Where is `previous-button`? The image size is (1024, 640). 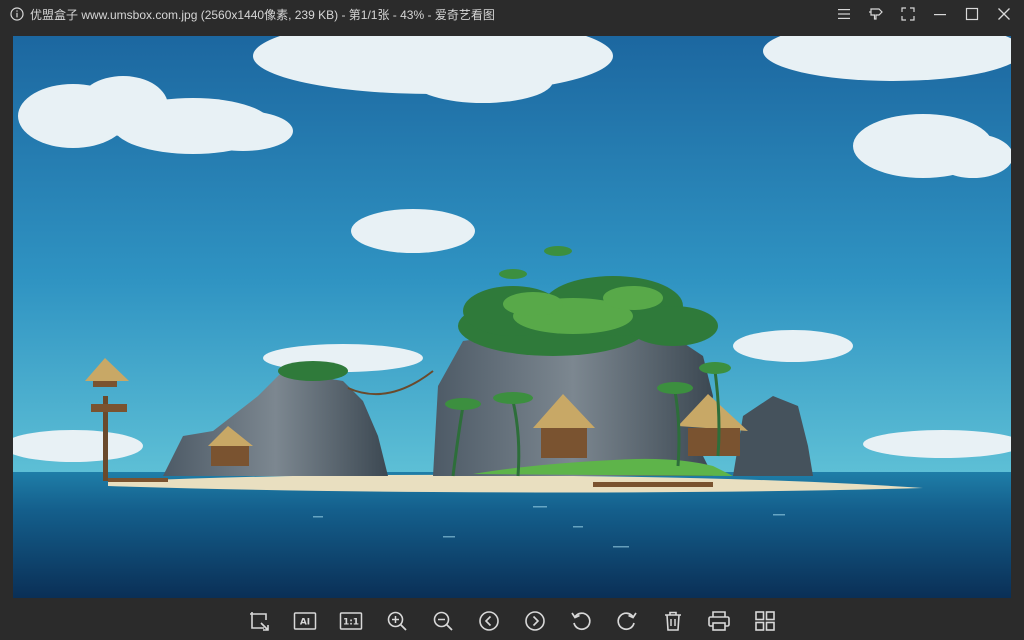 previous-button is located at coordinates (489, 621).